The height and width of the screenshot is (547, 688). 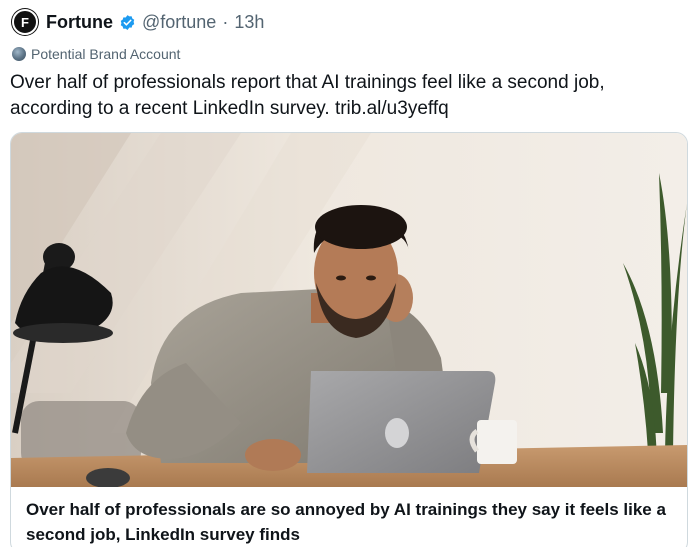 I want to click on author-name: Fortune, so click(x=79, y=22).